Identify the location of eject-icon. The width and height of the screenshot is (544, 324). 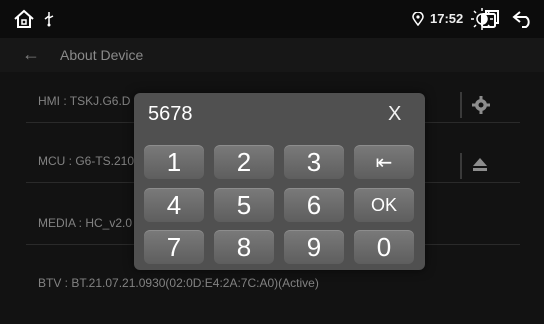
(481, 165).